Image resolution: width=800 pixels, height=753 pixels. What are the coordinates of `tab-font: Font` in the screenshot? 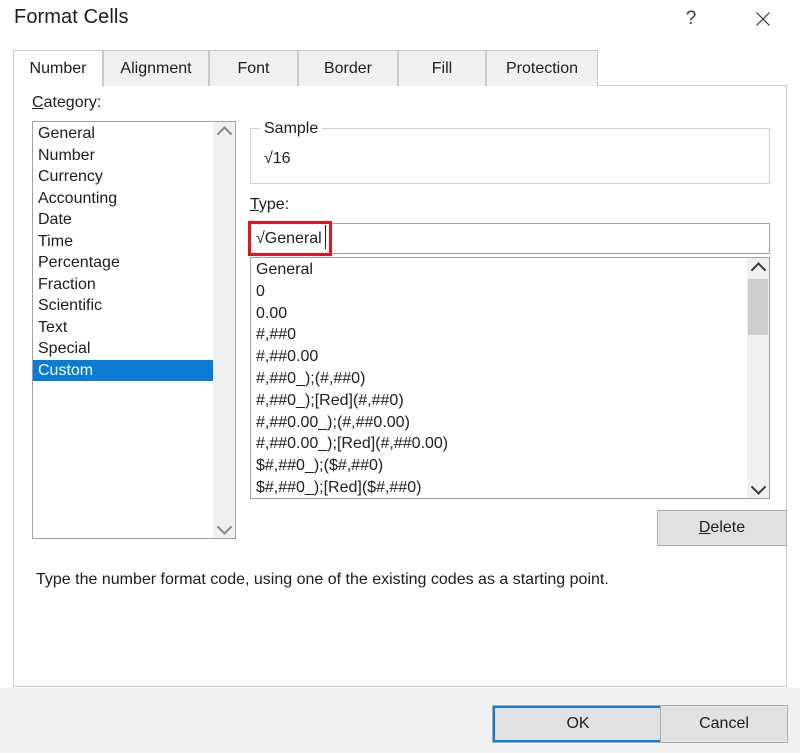 It's located at (253, 68).